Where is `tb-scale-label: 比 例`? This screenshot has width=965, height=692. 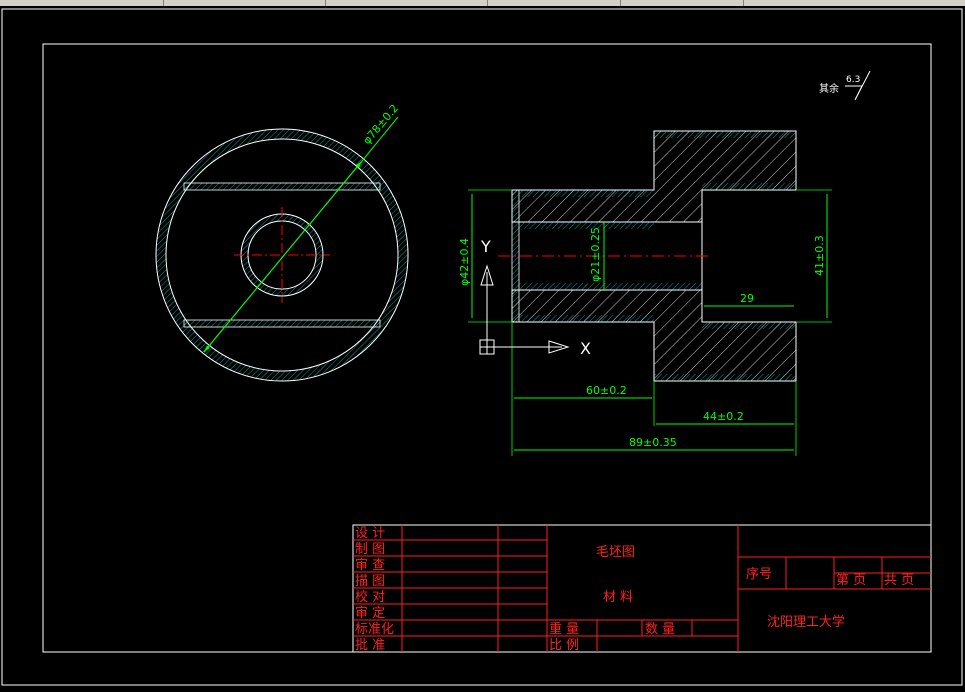 tb-scale-label: 比 例 is located at coordinates (564, 645).